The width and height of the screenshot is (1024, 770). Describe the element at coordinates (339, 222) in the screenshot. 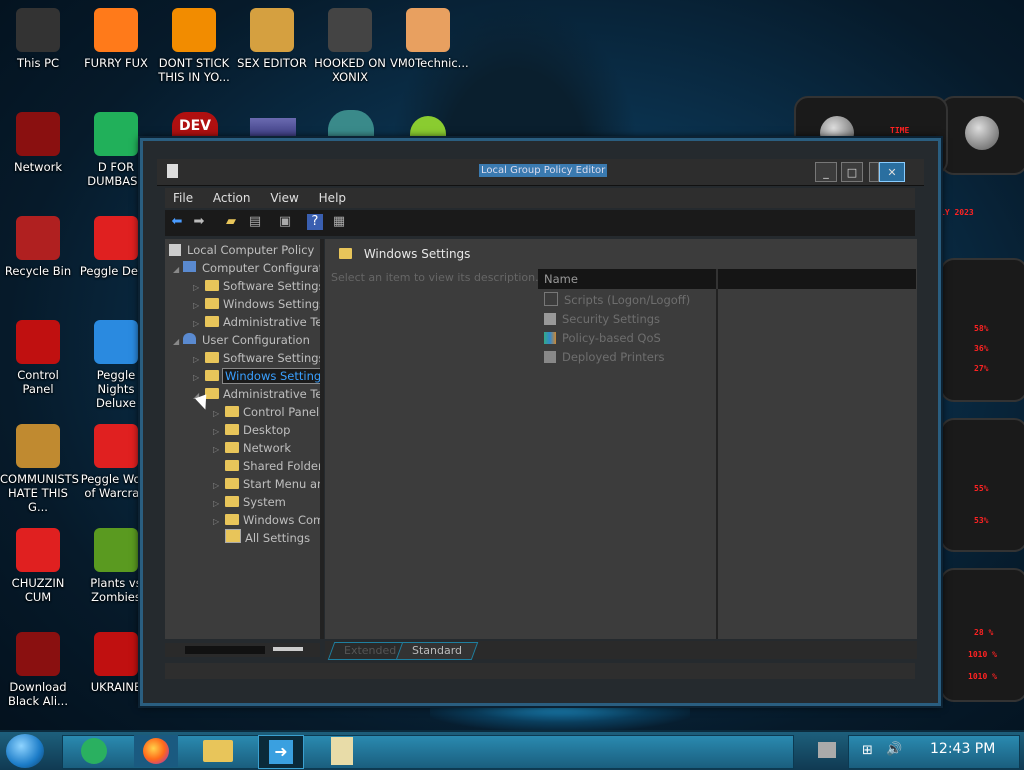

I see `properties-icon: ▦` at that location.